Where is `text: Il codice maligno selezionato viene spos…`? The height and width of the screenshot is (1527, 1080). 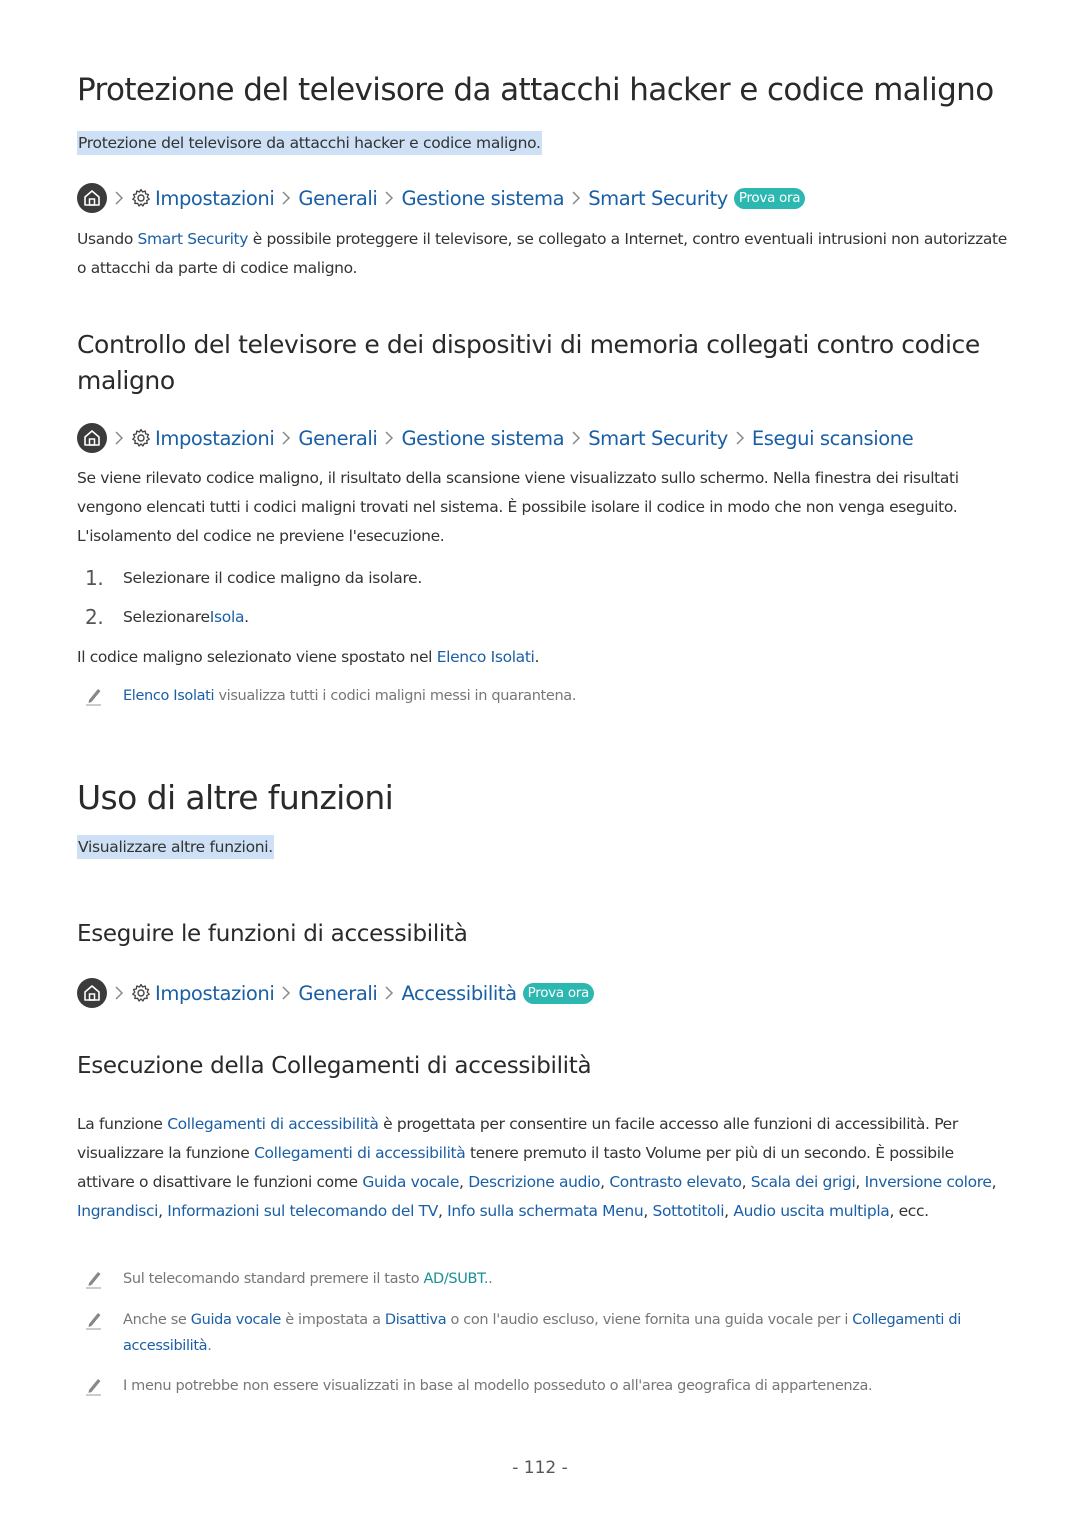 text: Il codice maligno selezionato viene spos… is located at coordinates (257, 657).